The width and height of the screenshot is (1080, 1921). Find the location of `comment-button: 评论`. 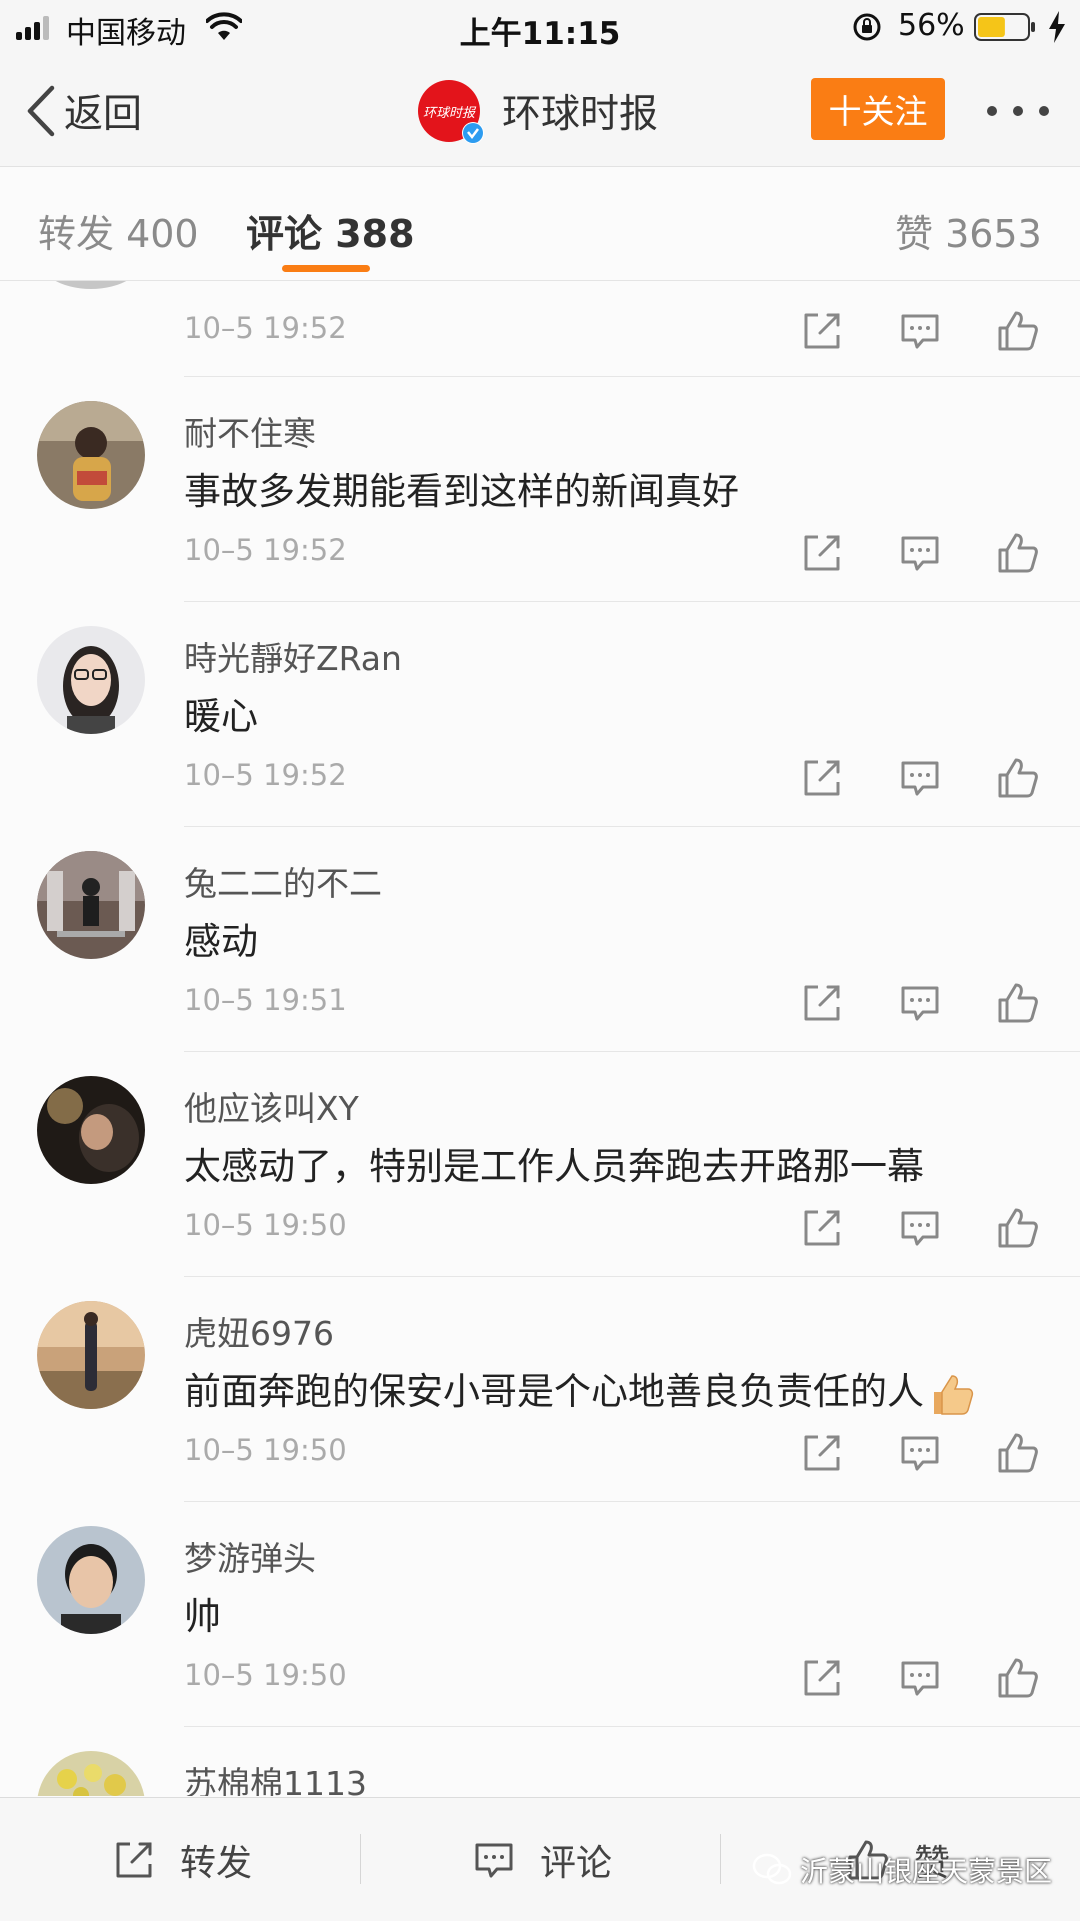

comment-button: 评论 is located at coordinates (542, 1859).